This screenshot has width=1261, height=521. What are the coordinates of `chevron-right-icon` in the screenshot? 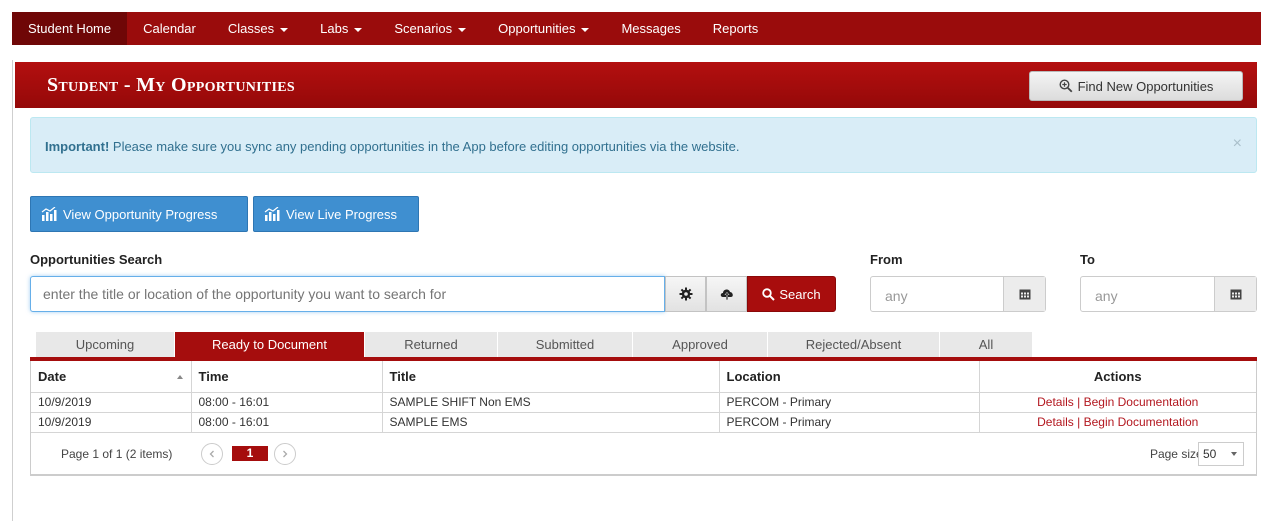 It's located at (285, 453).